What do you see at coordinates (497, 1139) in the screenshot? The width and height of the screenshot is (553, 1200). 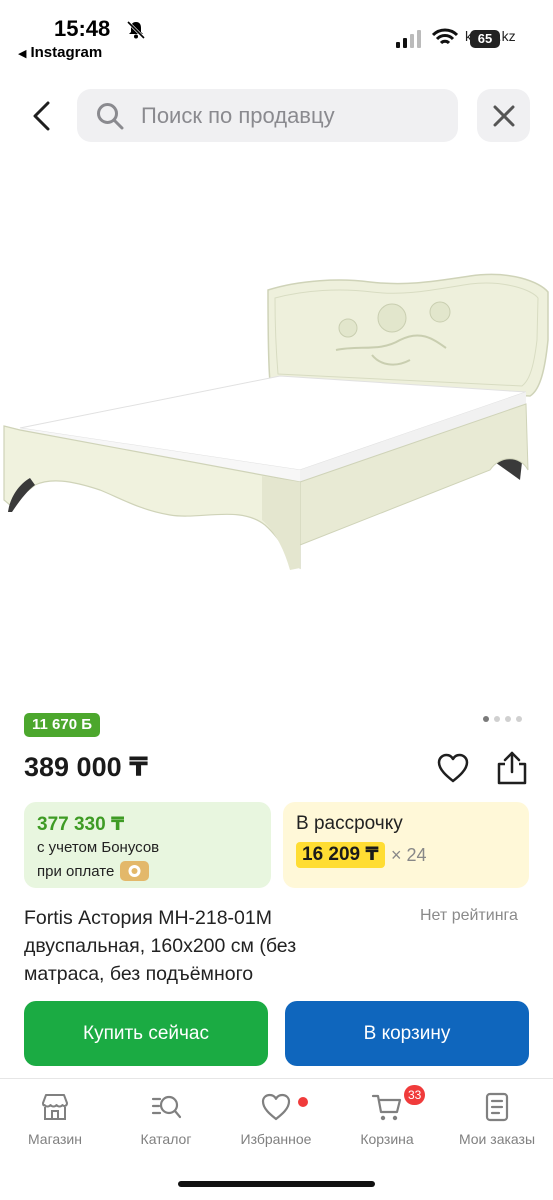 I see `nav-label: Мои заказы` at bounding box center [497, 1139].